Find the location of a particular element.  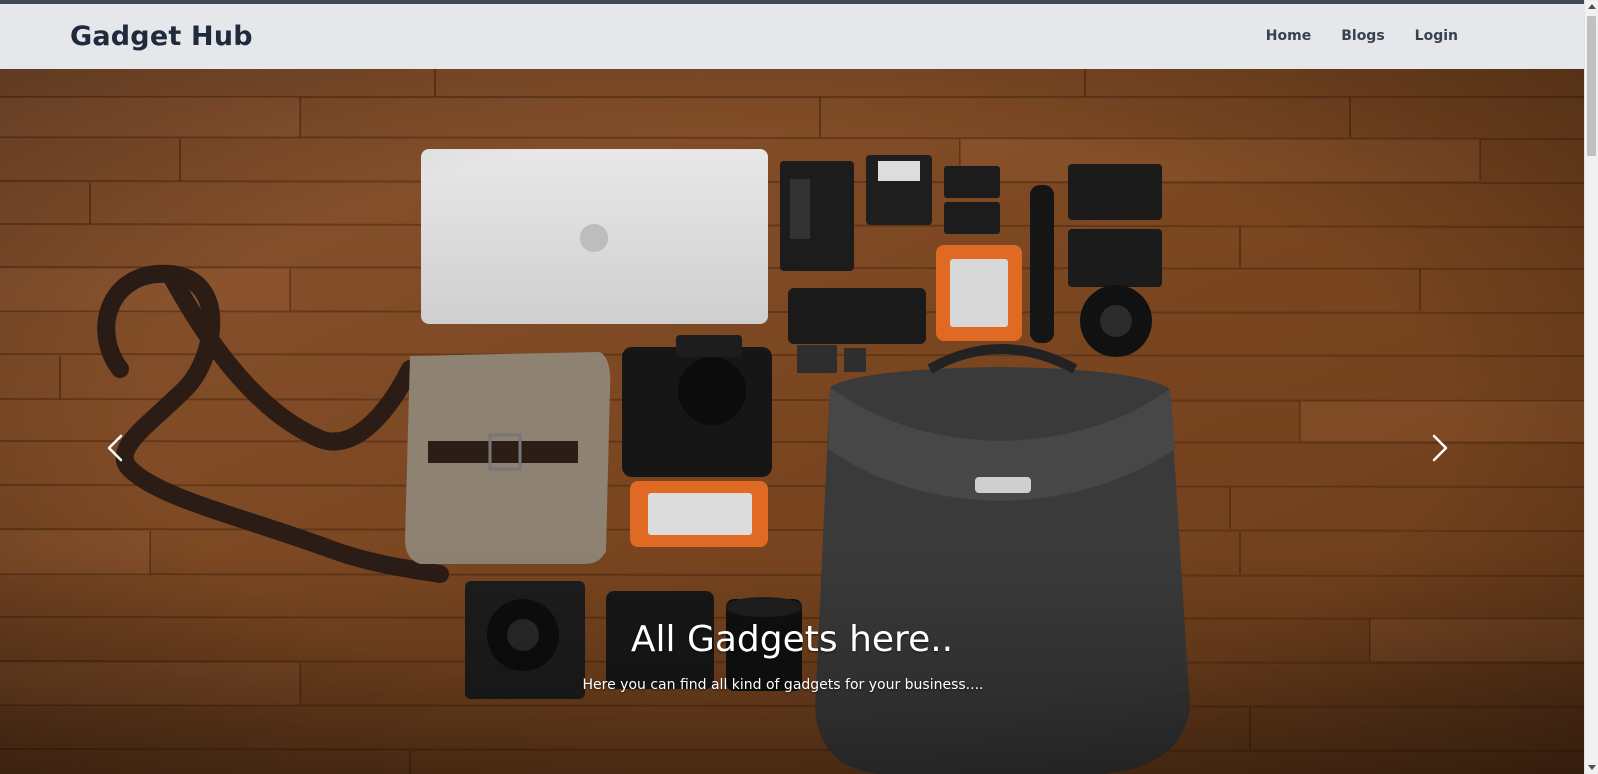

scroll-up-arrow-icon is located at coordinates (1592, 6).